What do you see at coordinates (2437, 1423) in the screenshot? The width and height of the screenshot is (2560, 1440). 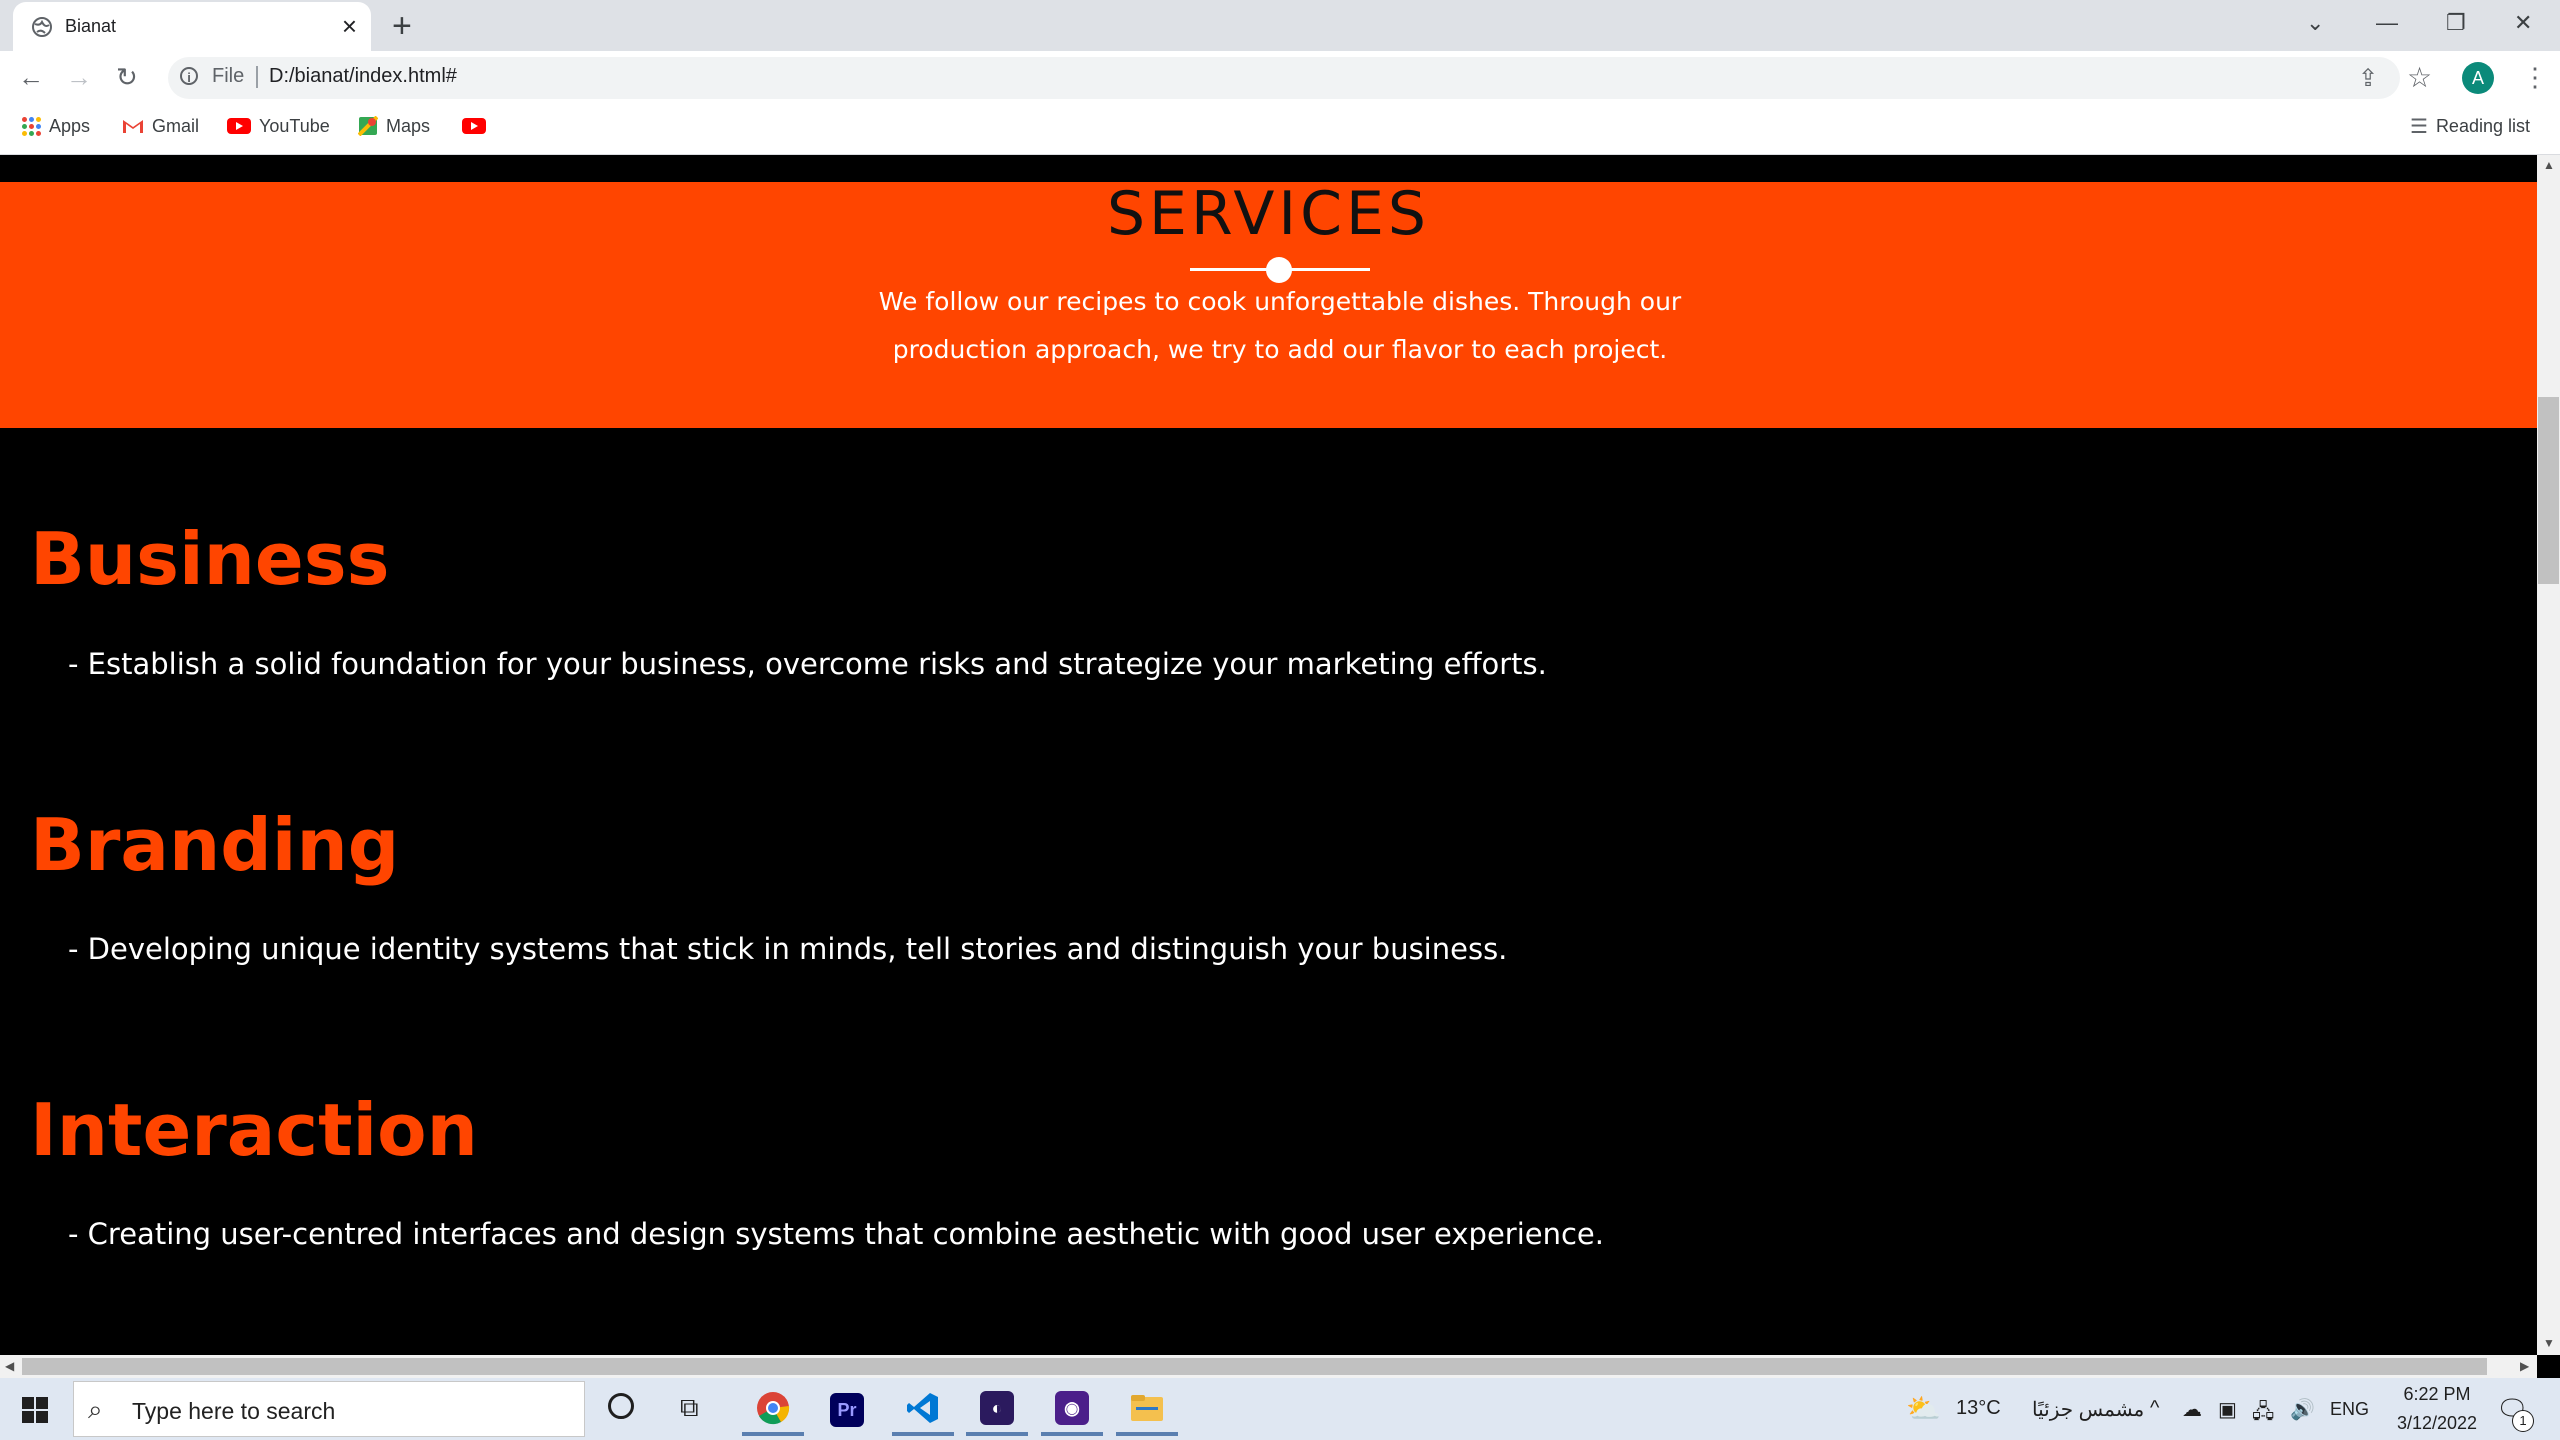 I see `clock-date: 3/12/2022` at bounding box center [2437, 1423].